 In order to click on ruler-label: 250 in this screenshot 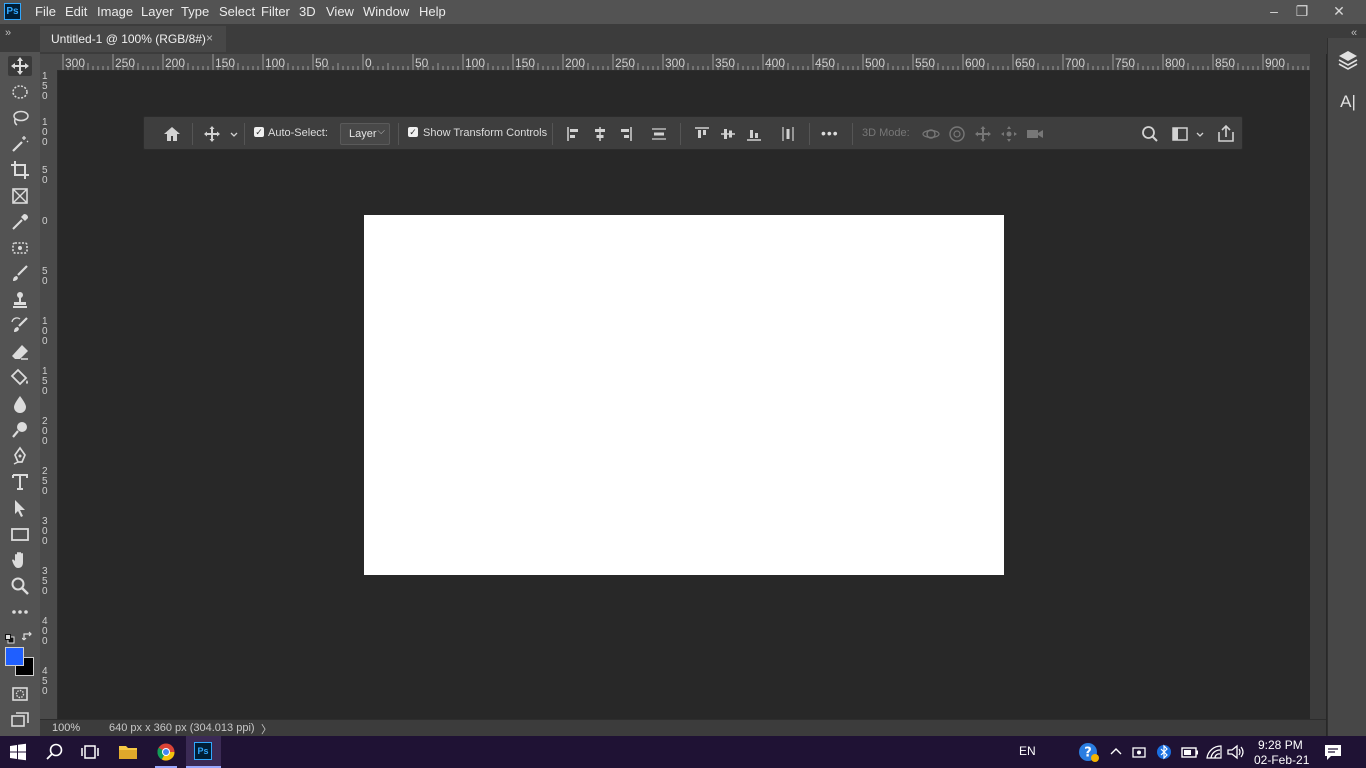, I will do `click(125, 63)`.